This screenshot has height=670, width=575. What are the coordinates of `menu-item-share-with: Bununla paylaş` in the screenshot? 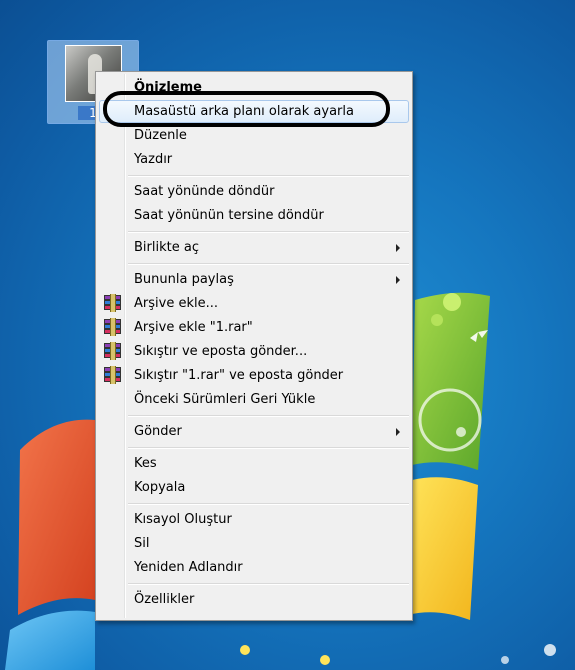 It's located at (254, 279).